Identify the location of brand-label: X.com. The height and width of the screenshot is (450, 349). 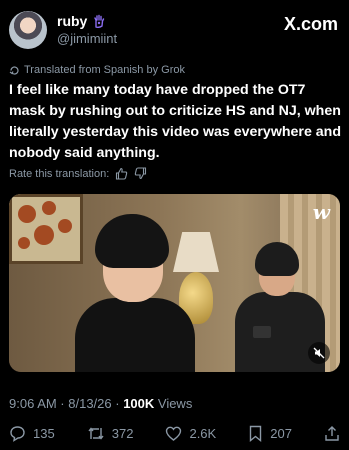
(310, 24).